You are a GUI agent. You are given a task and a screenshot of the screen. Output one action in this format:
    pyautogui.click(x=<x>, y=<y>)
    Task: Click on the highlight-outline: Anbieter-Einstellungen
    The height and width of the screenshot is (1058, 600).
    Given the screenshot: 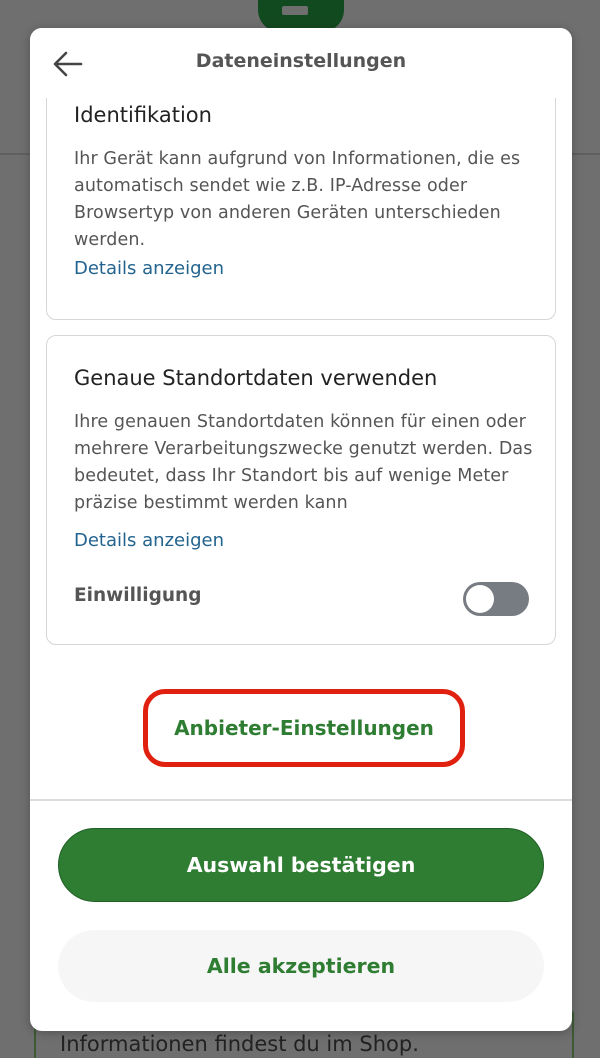 What is the action you would take?
    pyautogui.click(x=304, y=728)
    